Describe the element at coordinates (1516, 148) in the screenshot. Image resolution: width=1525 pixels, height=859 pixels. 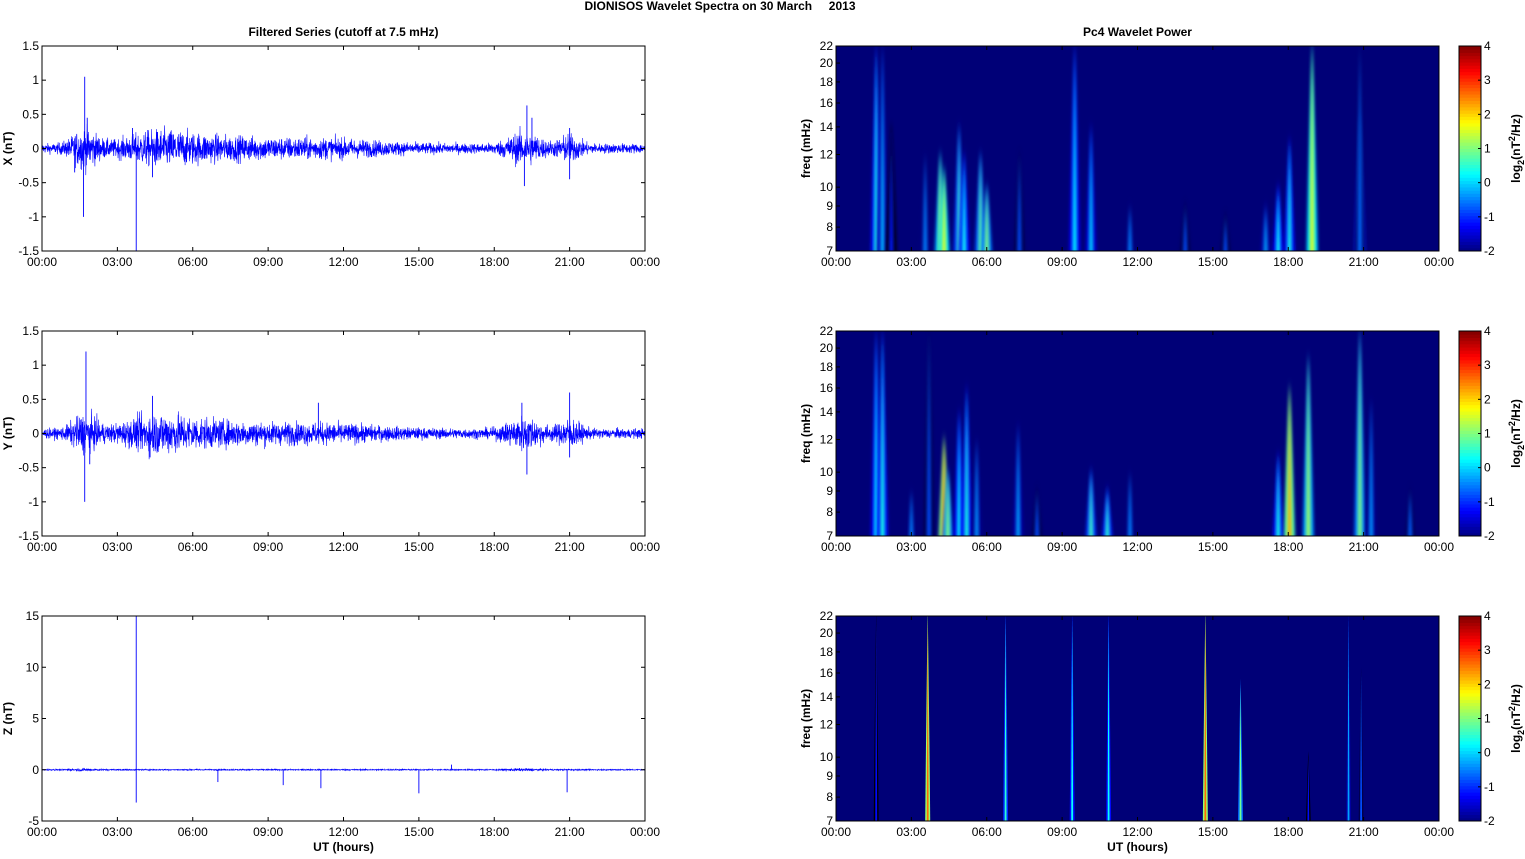
I see `colorbar-label: log2(nT2/Hz)` at that location.